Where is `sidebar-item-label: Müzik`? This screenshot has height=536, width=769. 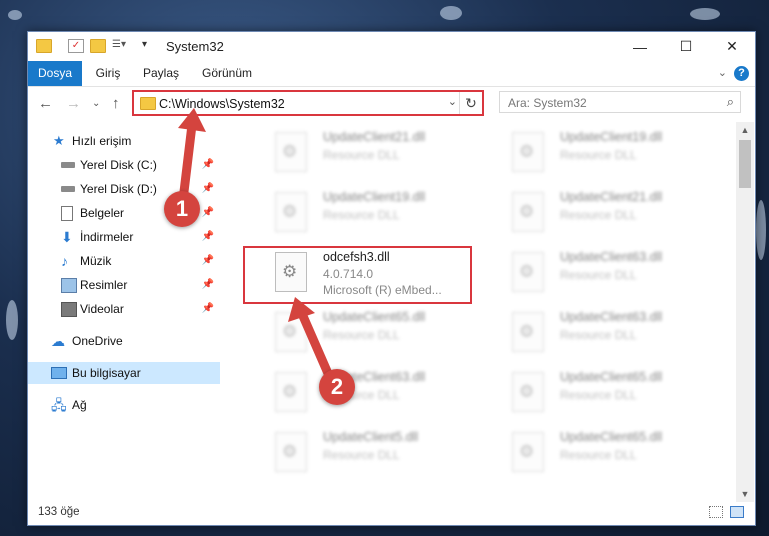 sidebar-item-label: Müzik is located at coordinates (96, 261).